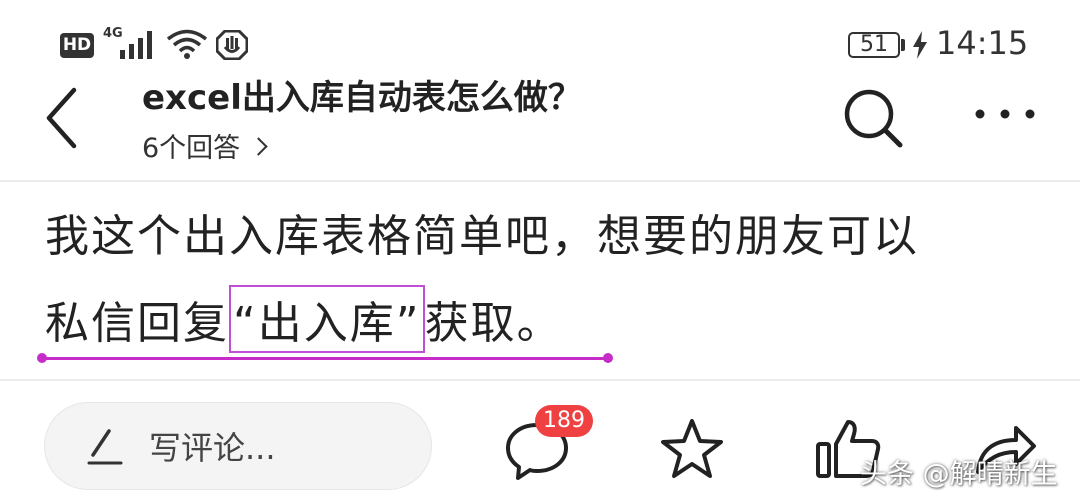 This screenshot has width=1080, height=499. I want to click on battery-tip, so click(903, 45).